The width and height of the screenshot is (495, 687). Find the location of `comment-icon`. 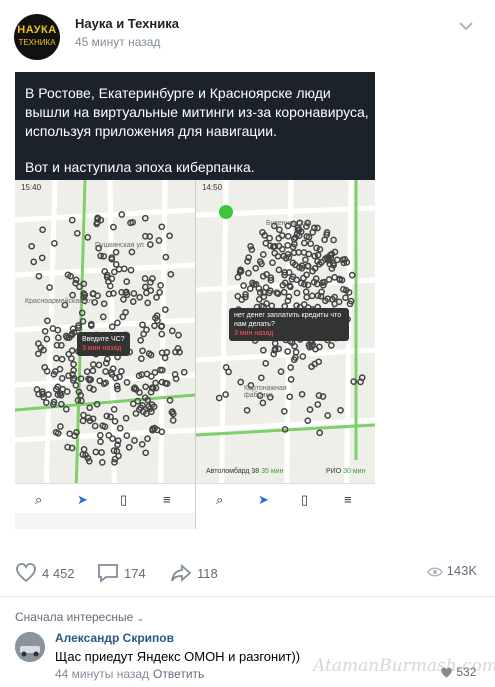

comment-icon is located at coordinates (108, 573).